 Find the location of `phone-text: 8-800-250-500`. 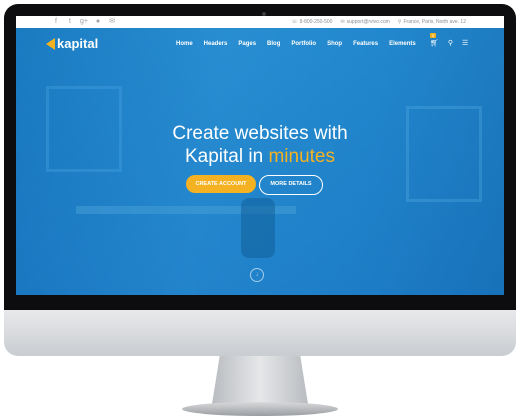

phone-text: 8-800-250-500 is located at coordinates (316, 22).